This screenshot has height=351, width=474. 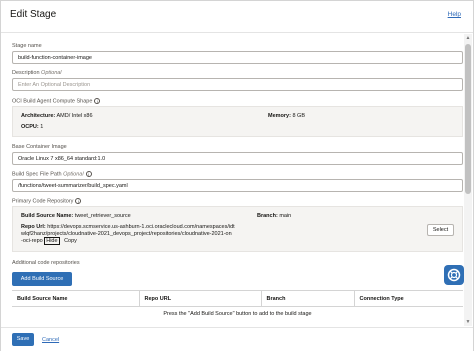 I want to click on primary-repo-label: Primary Code Repository i, so click(x=47, y=201).